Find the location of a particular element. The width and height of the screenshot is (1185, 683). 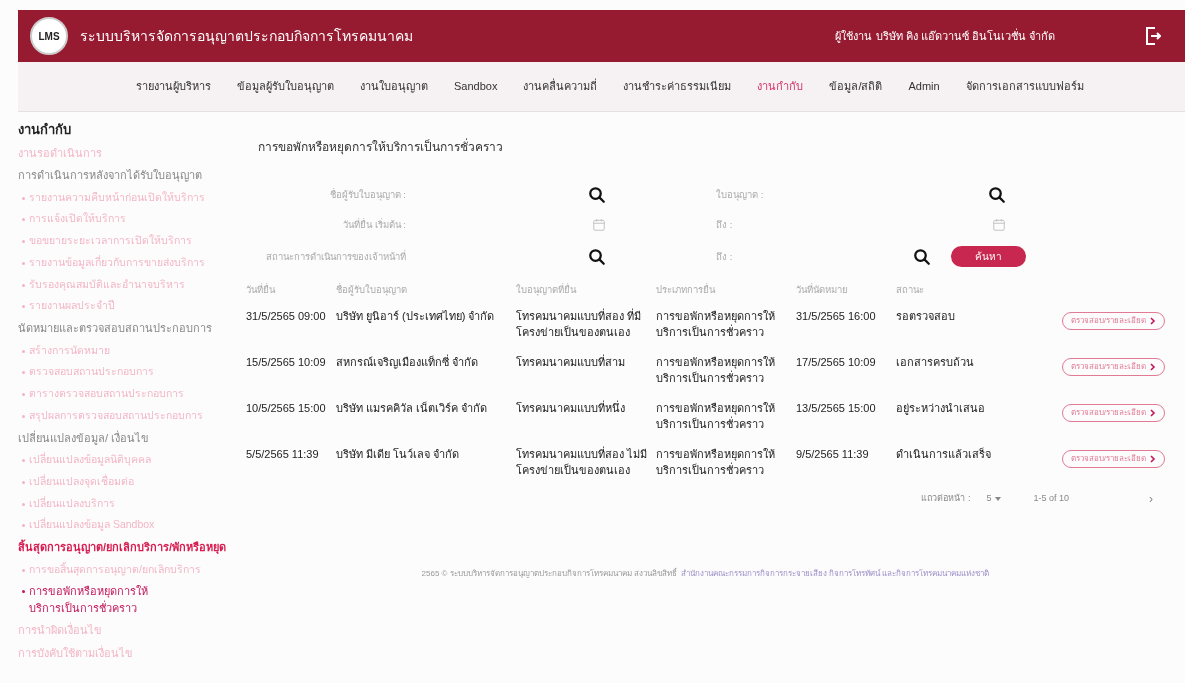

table-cell-text: 31/5/2565 09:00 is located at coordinates (286, 316).